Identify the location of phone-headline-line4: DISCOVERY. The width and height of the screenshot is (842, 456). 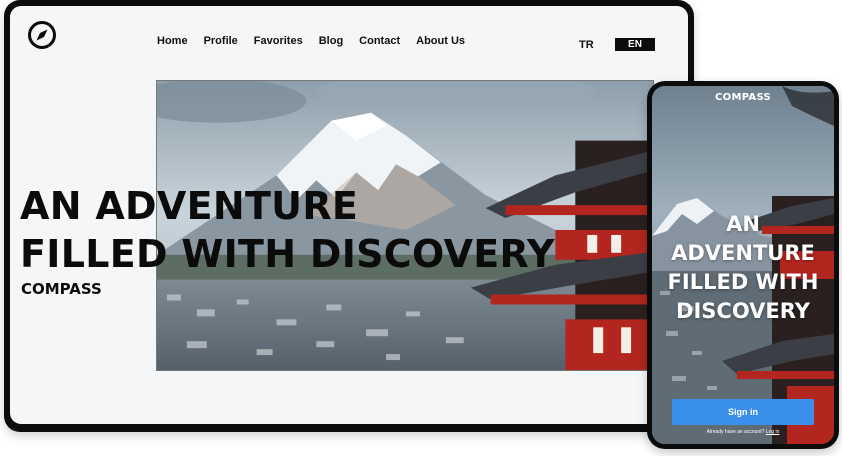
(743, 311).